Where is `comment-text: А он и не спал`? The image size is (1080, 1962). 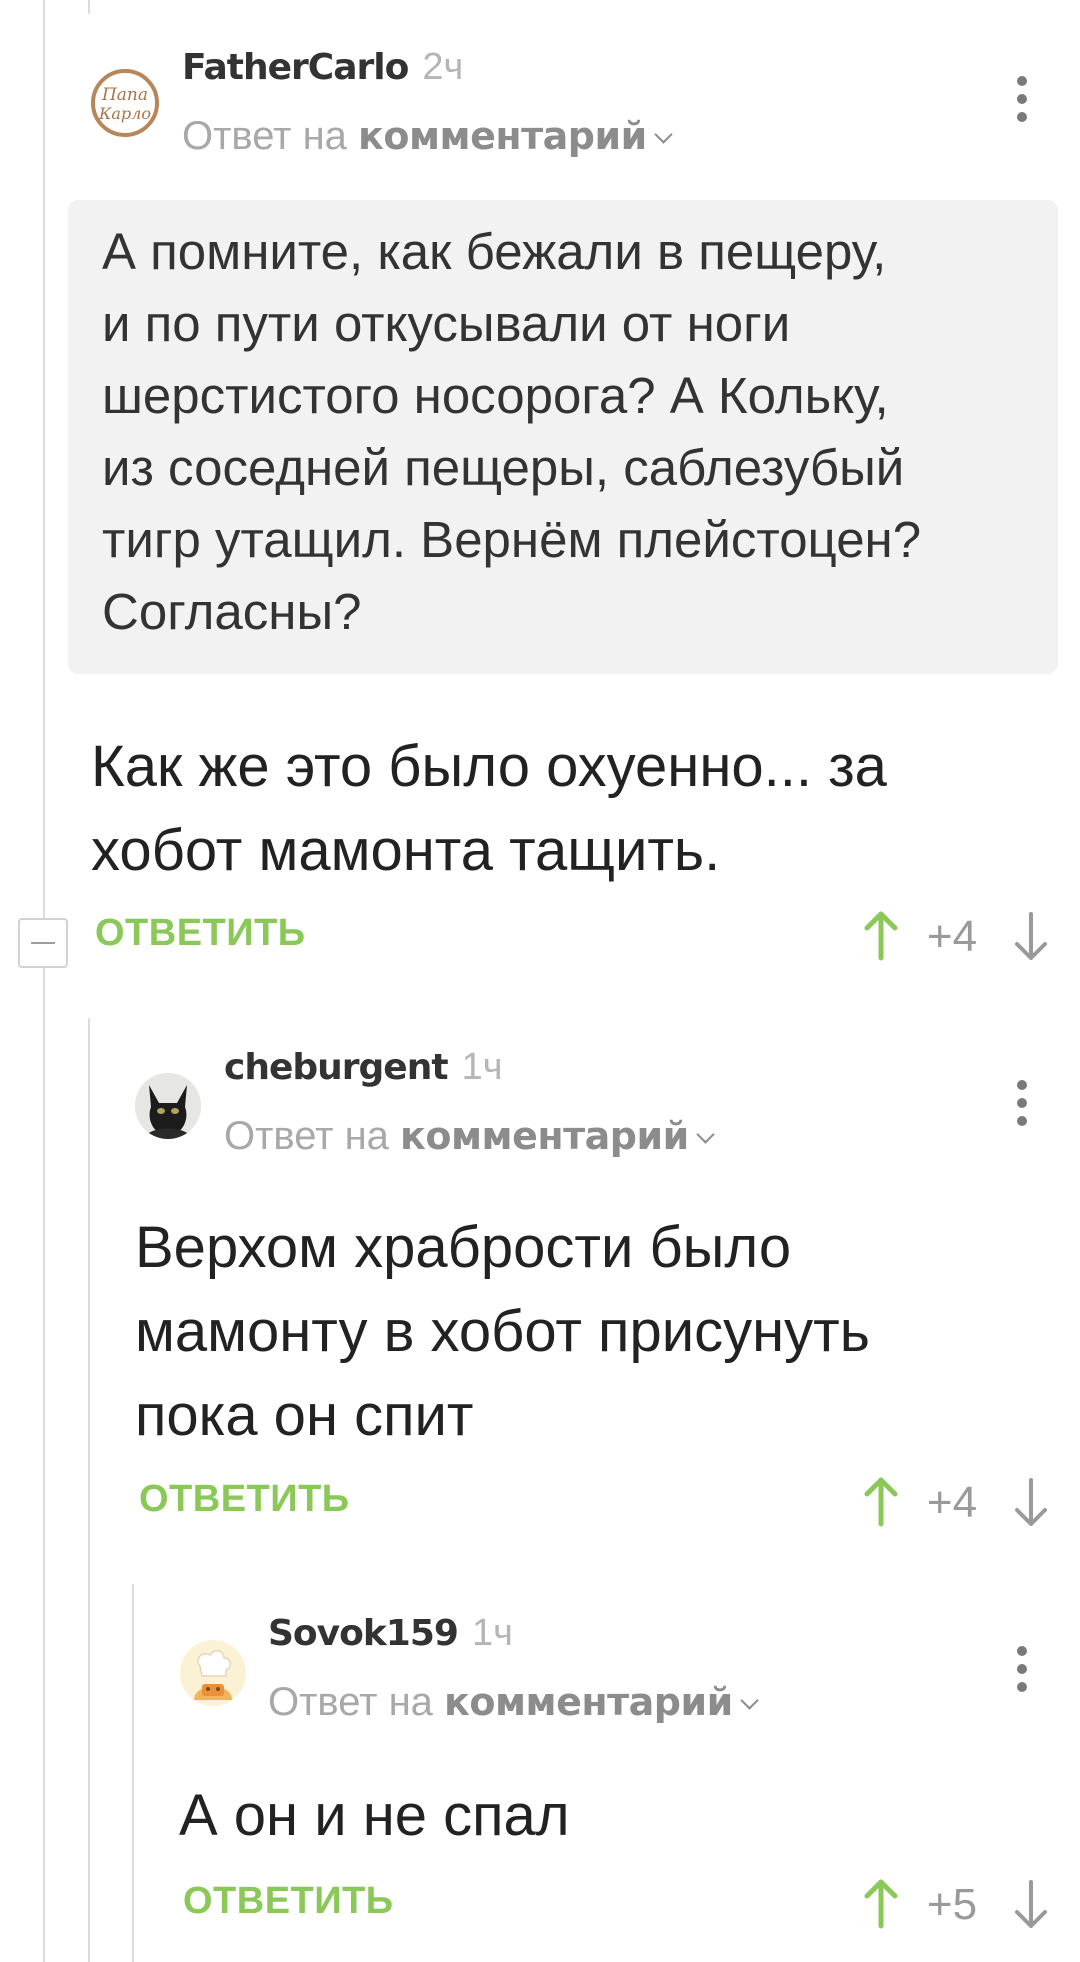
comment-text: А он и не спал is located at coordinates (374, 1815).